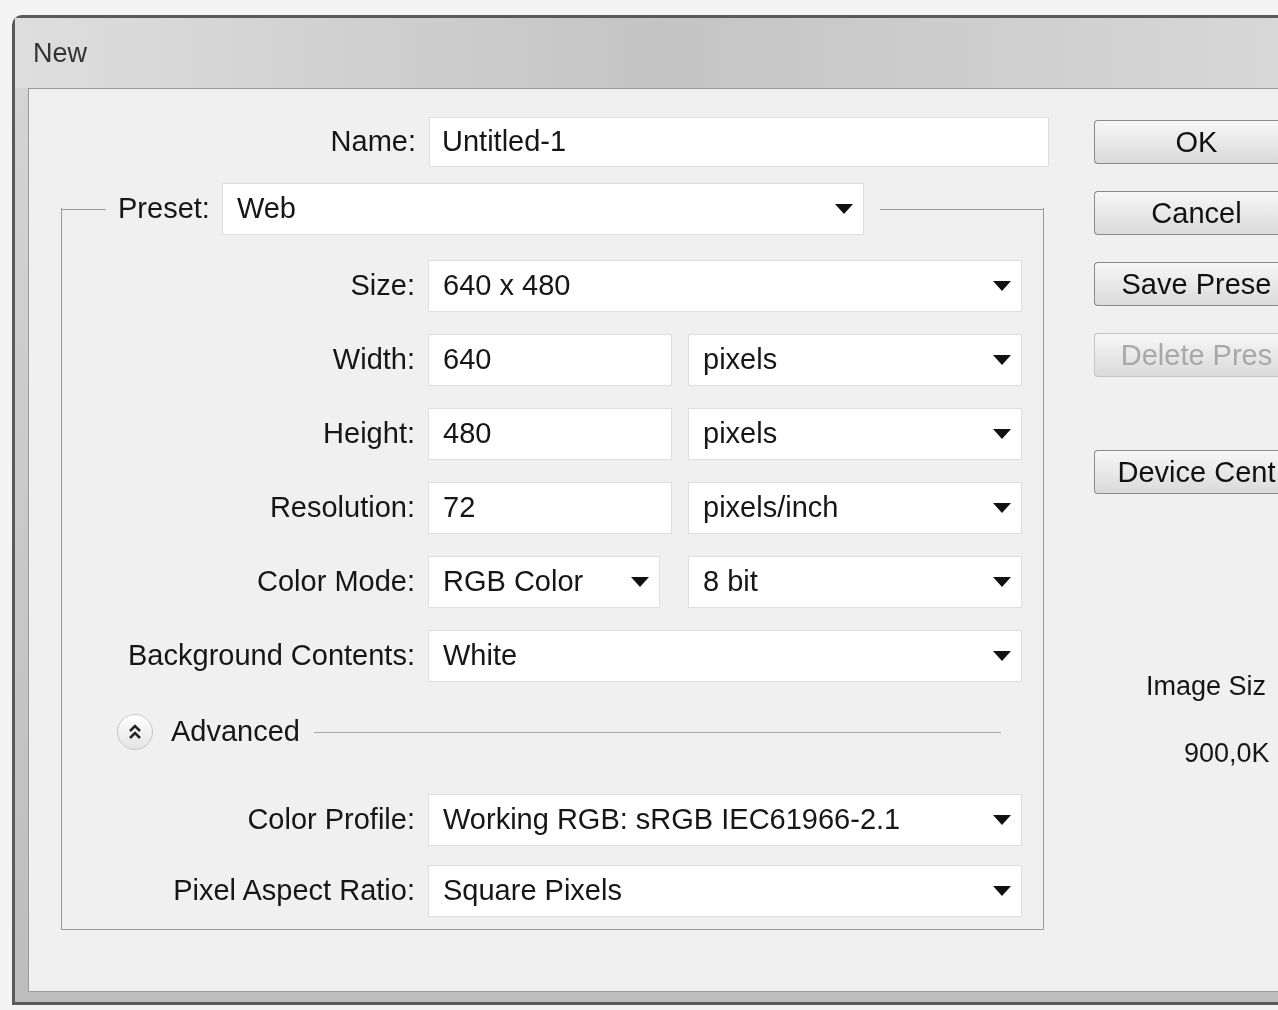 This screenshot has width=1278, height=1010. What do you see at coordinates (1186, 284) in the screenshot?
I see `dialog-button: Save Prese` at bounding box center [1186, 284].